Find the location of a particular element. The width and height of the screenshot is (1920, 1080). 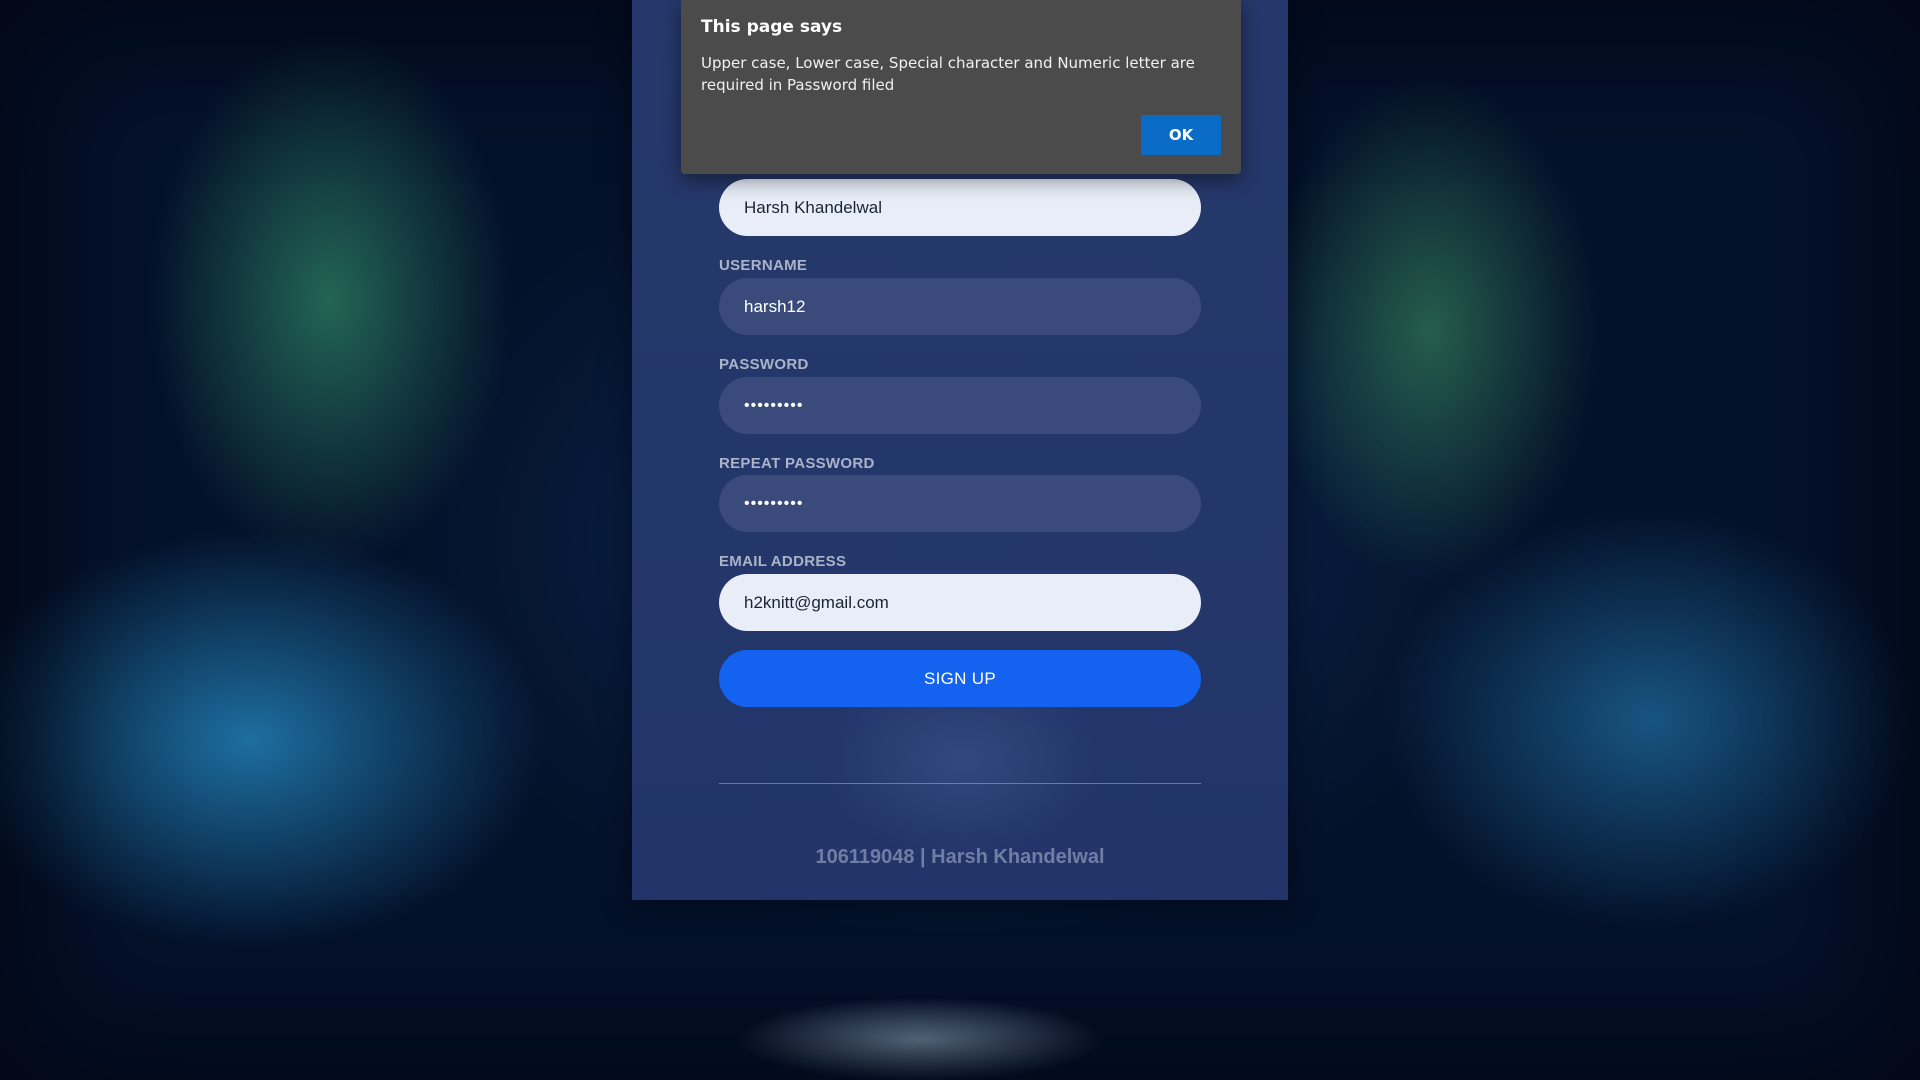

username-label: USERNAME is located at coordinates (763, 265).